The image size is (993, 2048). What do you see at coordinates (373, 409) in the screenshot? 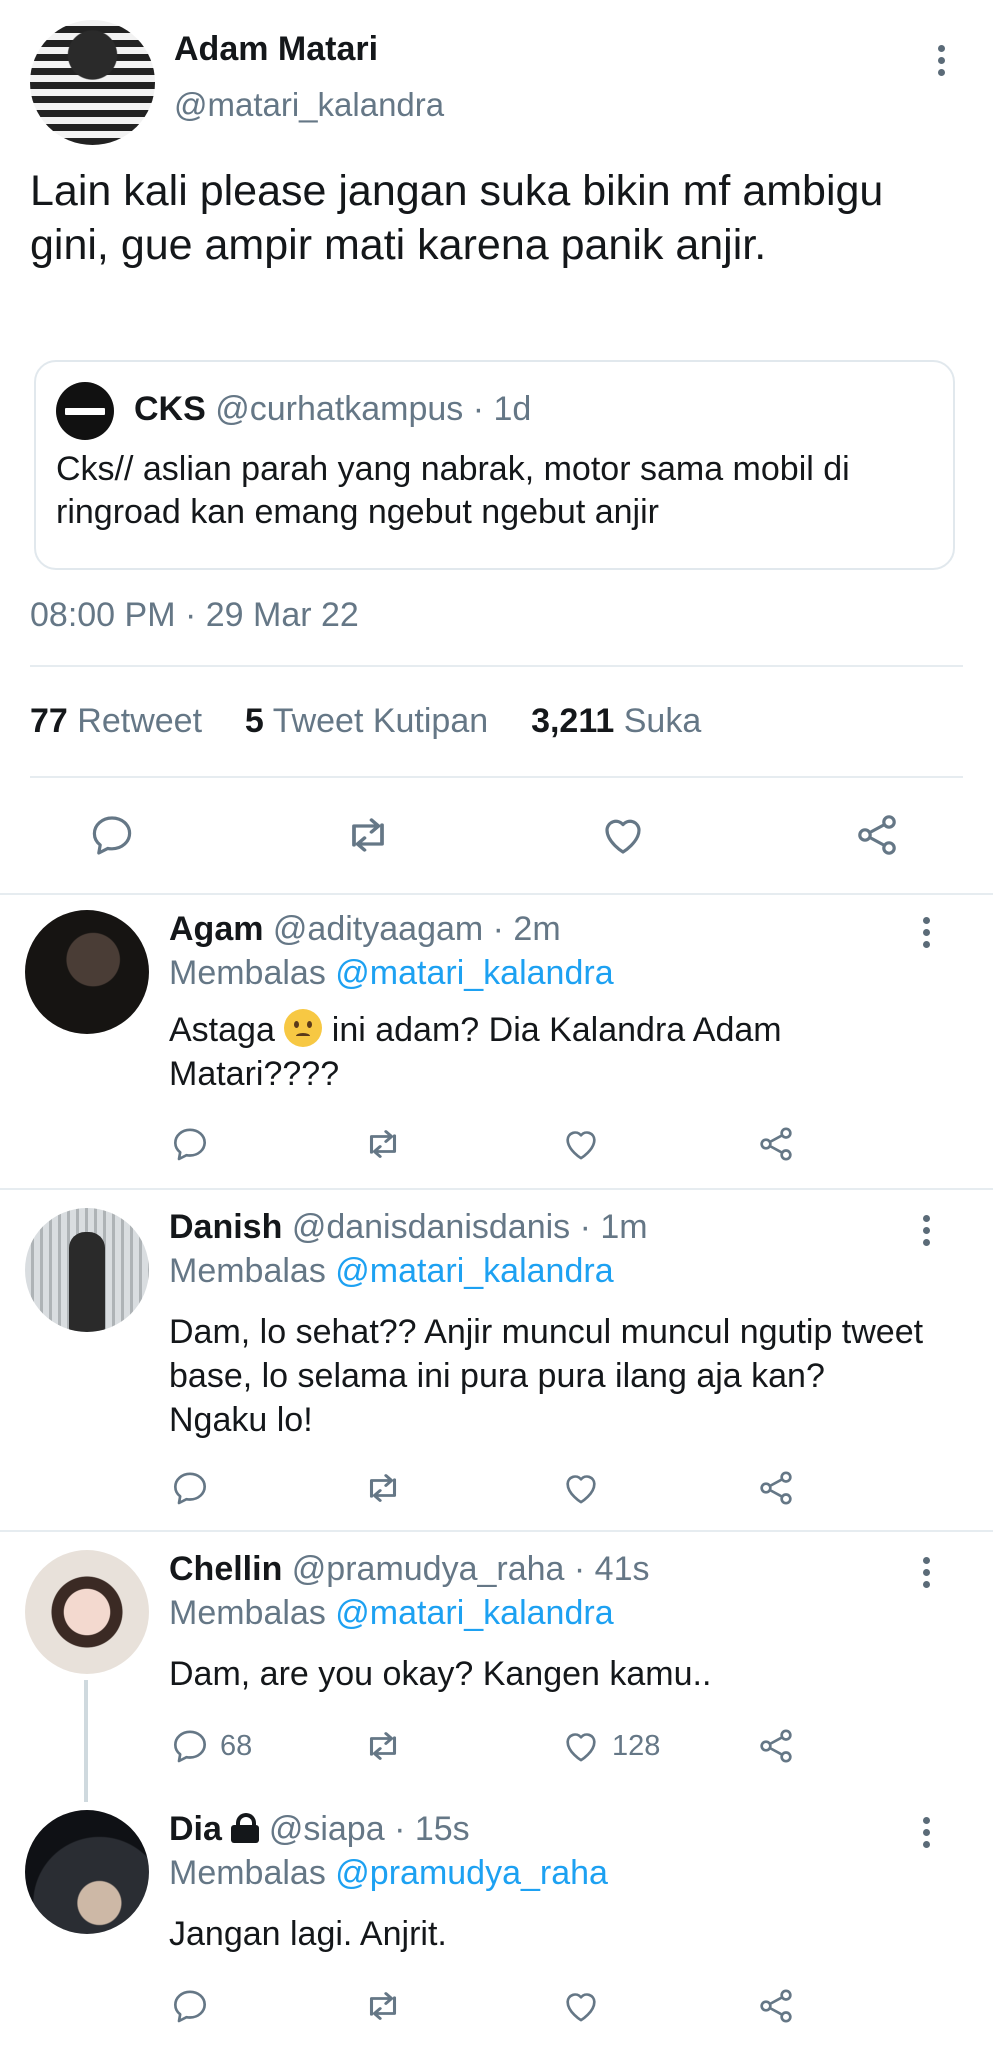
I see `quoted-author-meta: @curhatkampus · 1d` at bounding box center [373, 409].